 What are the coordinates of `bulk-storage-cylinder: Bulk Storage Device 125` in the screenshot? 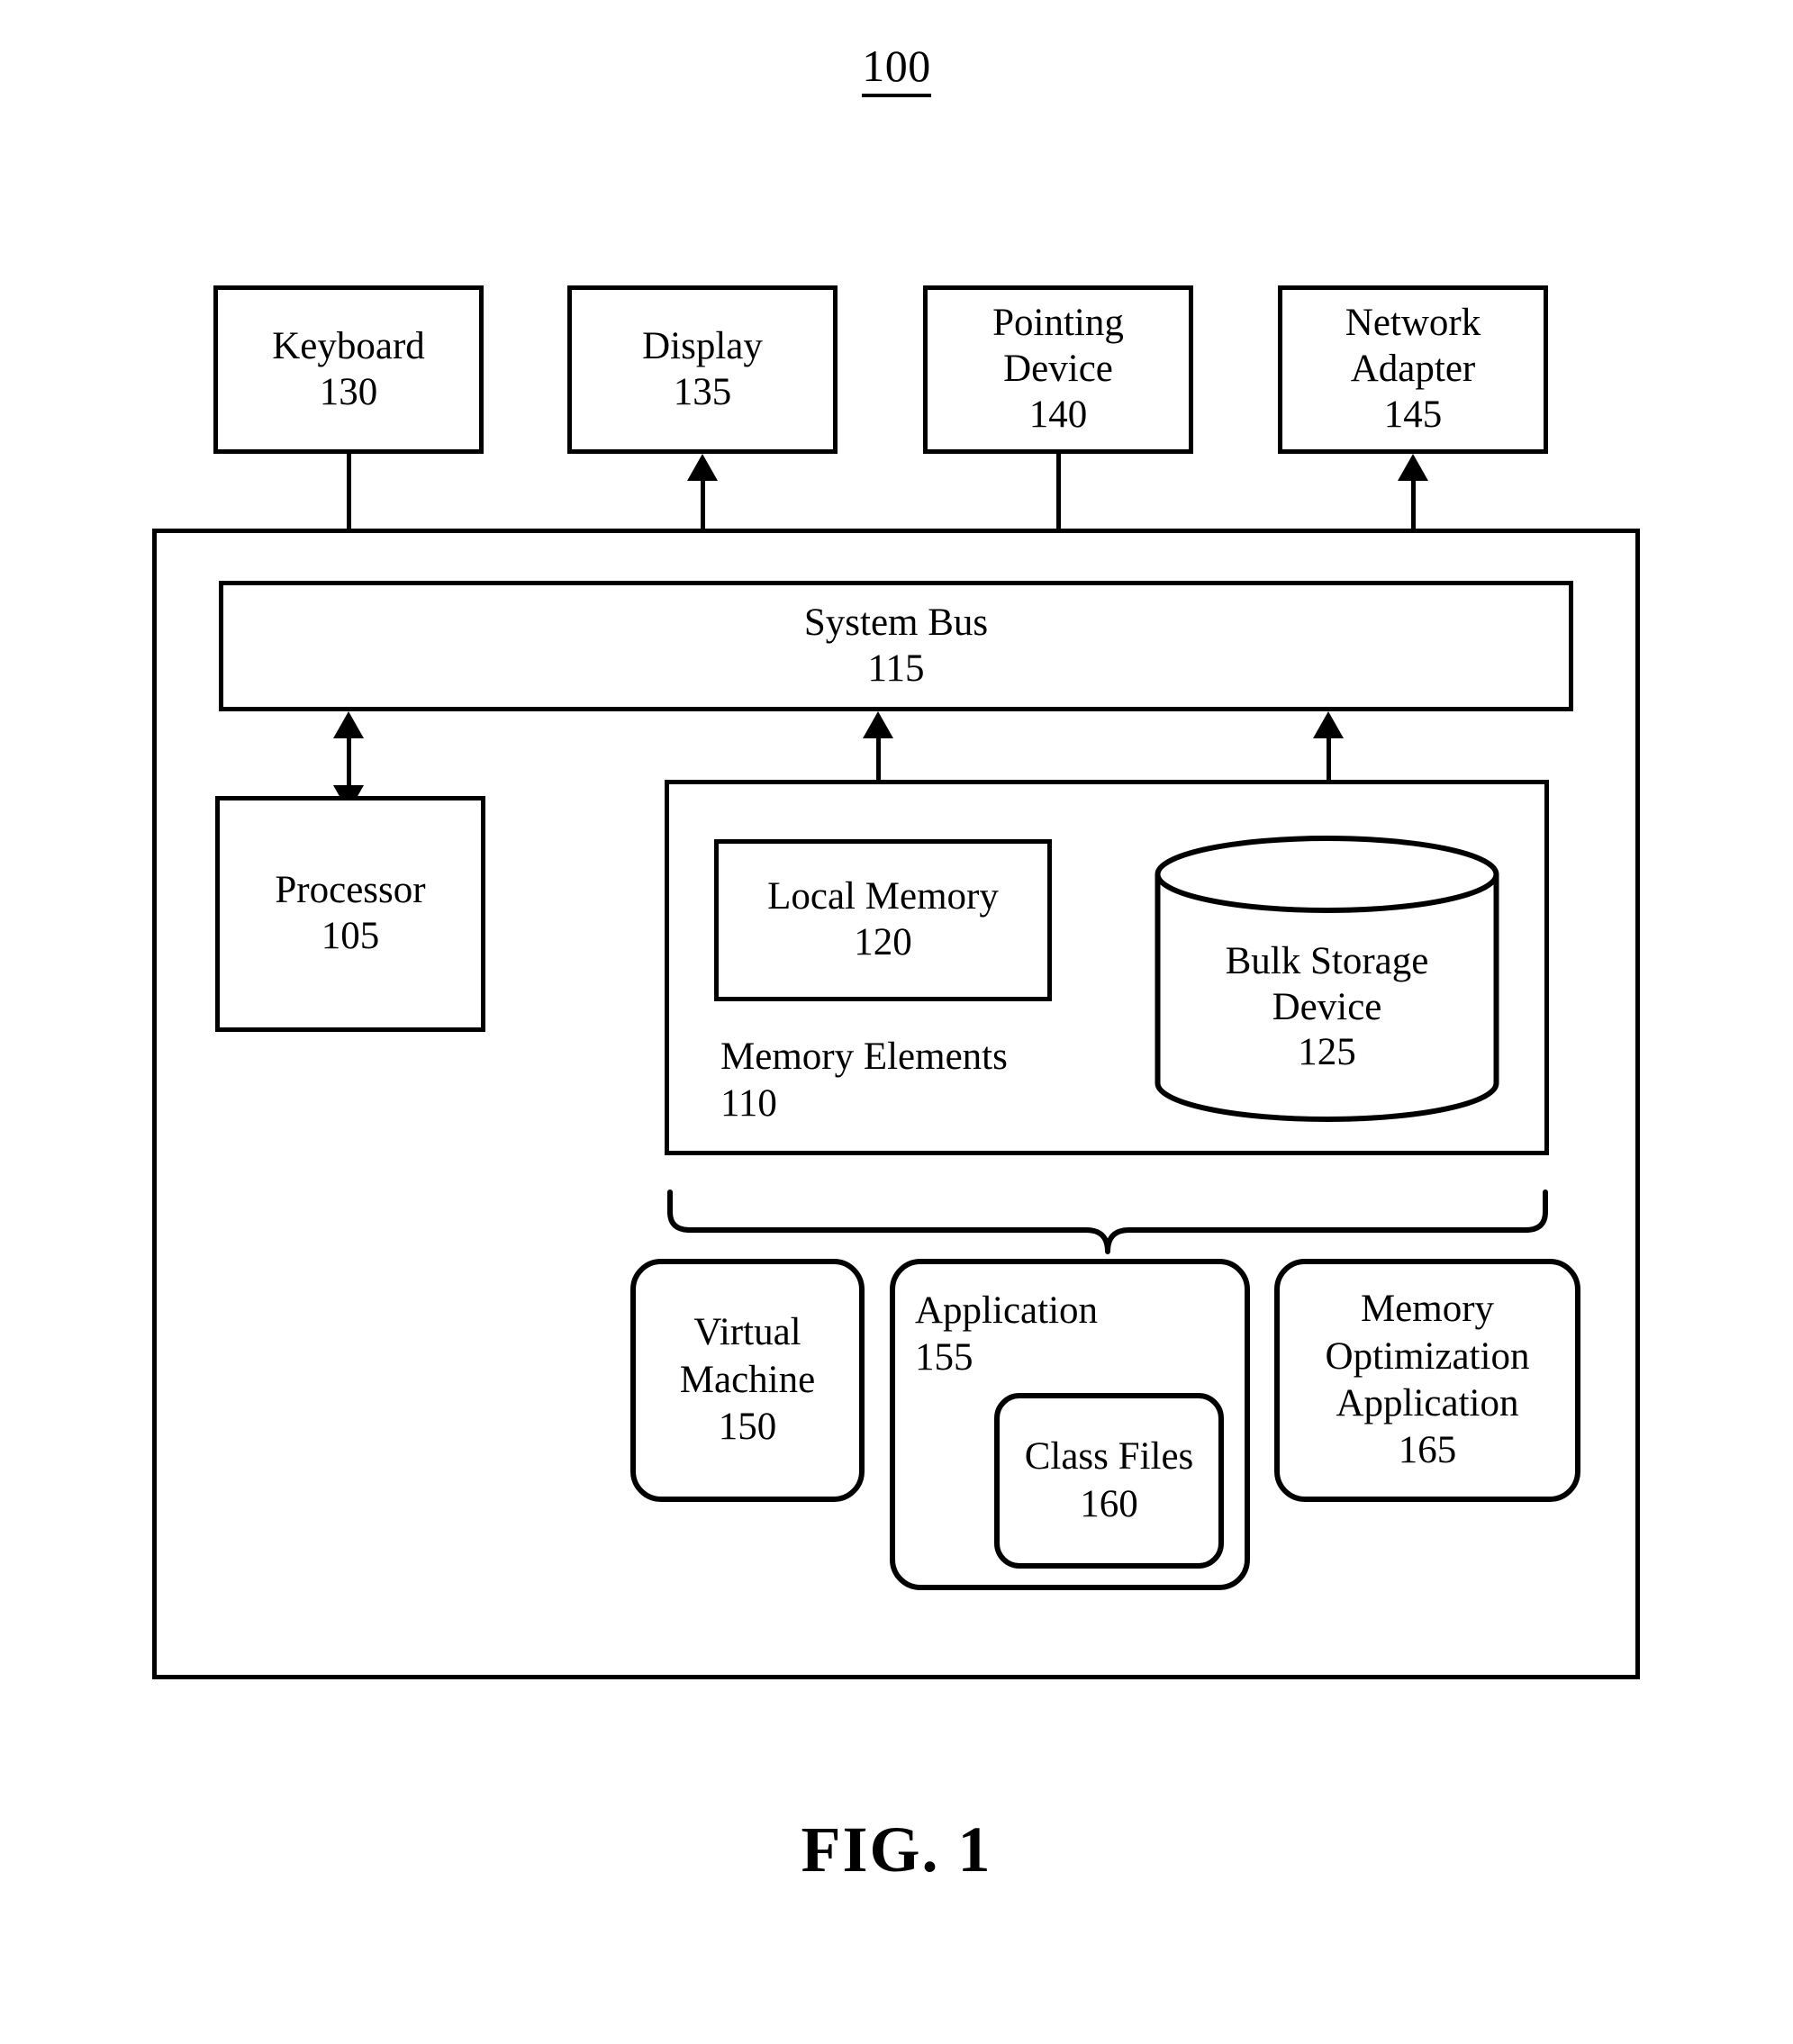 It's located at (1327, 979).